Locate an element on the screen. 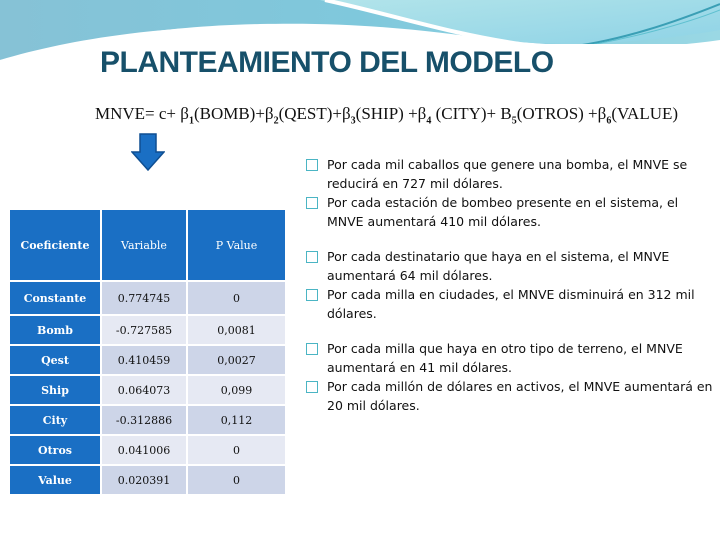 This screenshot has height=540, width=720. row-value: 0.064073 is located at coordinates (144, 390).